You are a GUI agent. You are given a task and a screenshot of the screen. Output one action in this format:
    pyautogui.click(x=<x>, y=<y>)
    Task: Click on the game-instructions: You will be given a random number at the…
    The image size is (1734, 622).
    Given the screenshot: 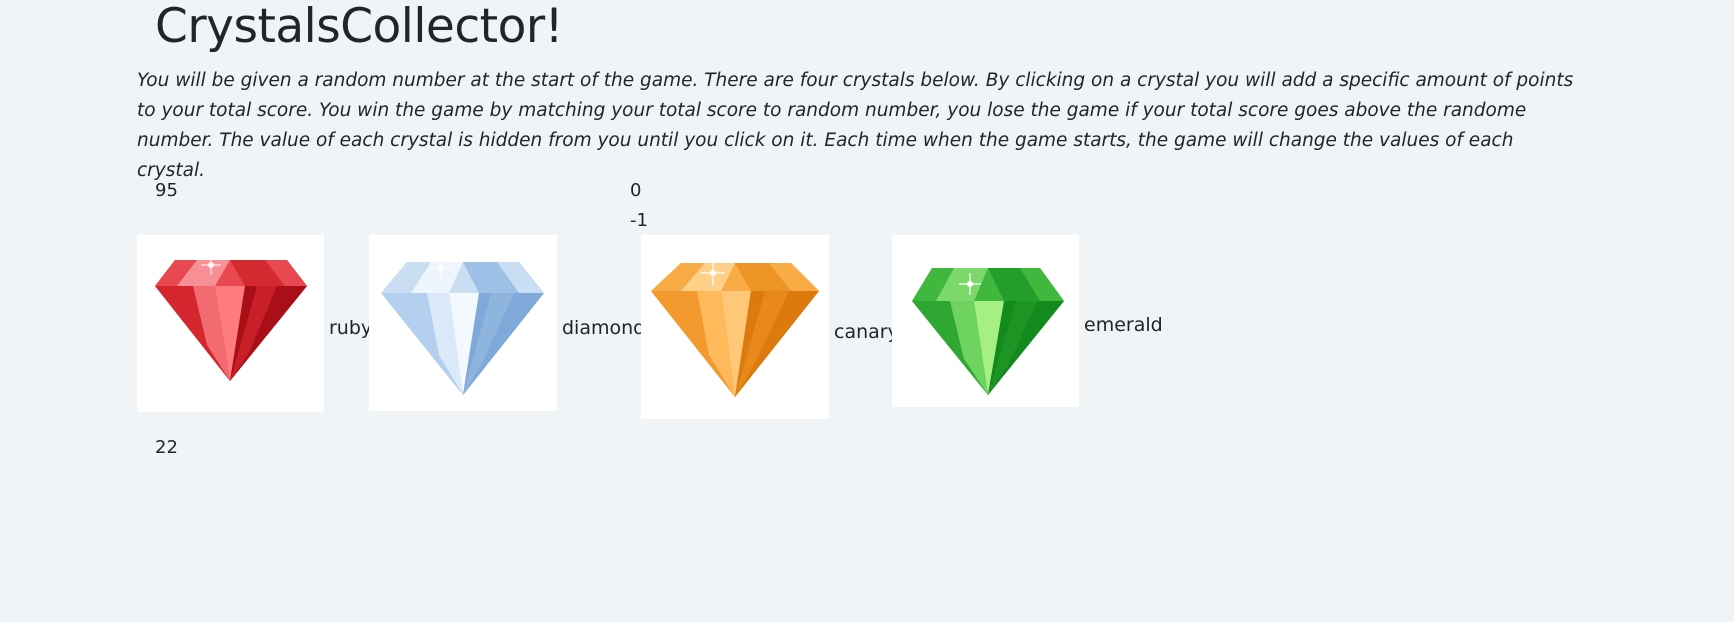 What is the action you would take?
    pyautogui.click(x=855, y=125)
    